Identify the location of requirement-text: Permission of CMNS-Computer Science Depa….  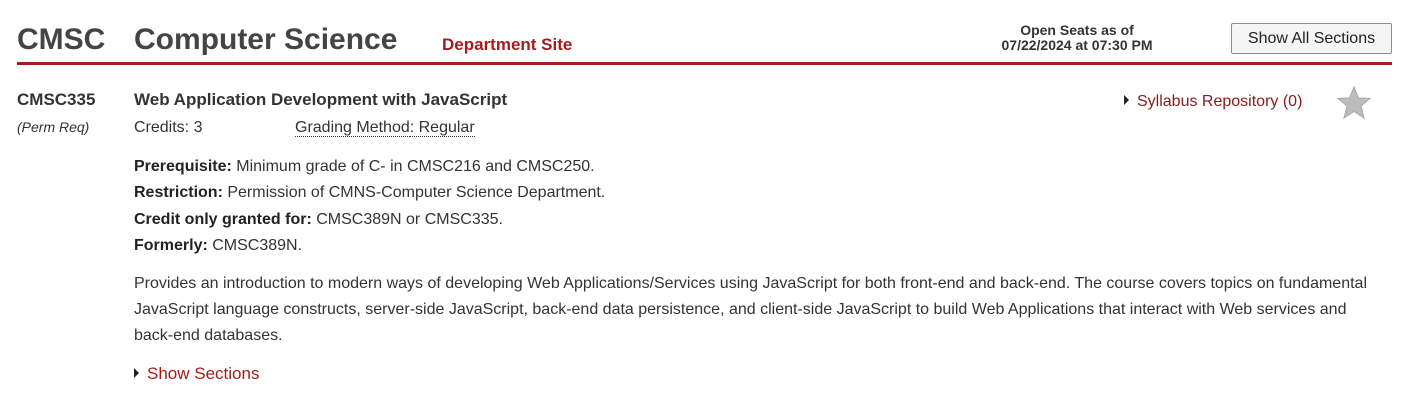
(414, 193).